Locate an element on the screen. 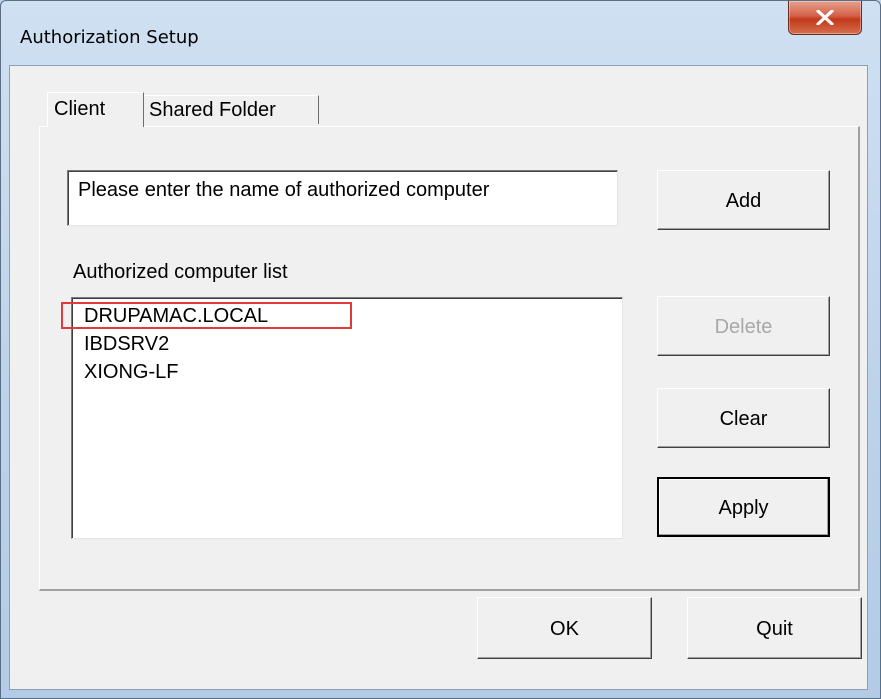 Image resolution: width=881 pixels, height=699 pixels. authorized-list-label: Authorized computer list is located at coordinates (180, 272).